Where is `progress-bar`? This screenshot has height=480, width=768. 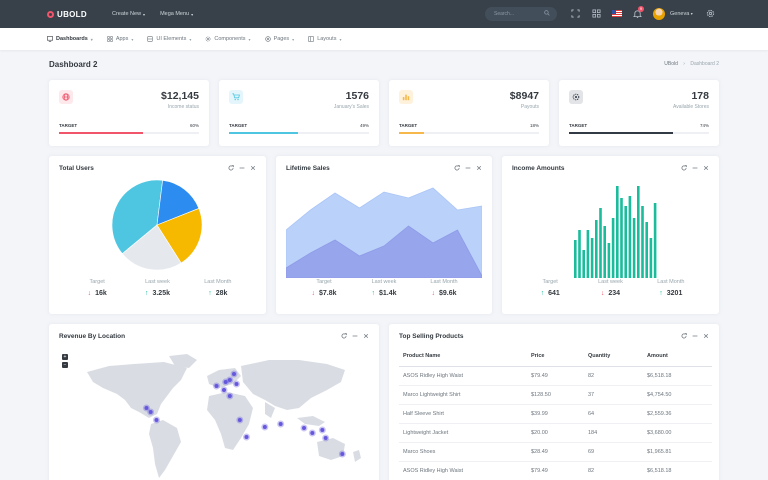 progress-bar is located at coordinates (639, 133).